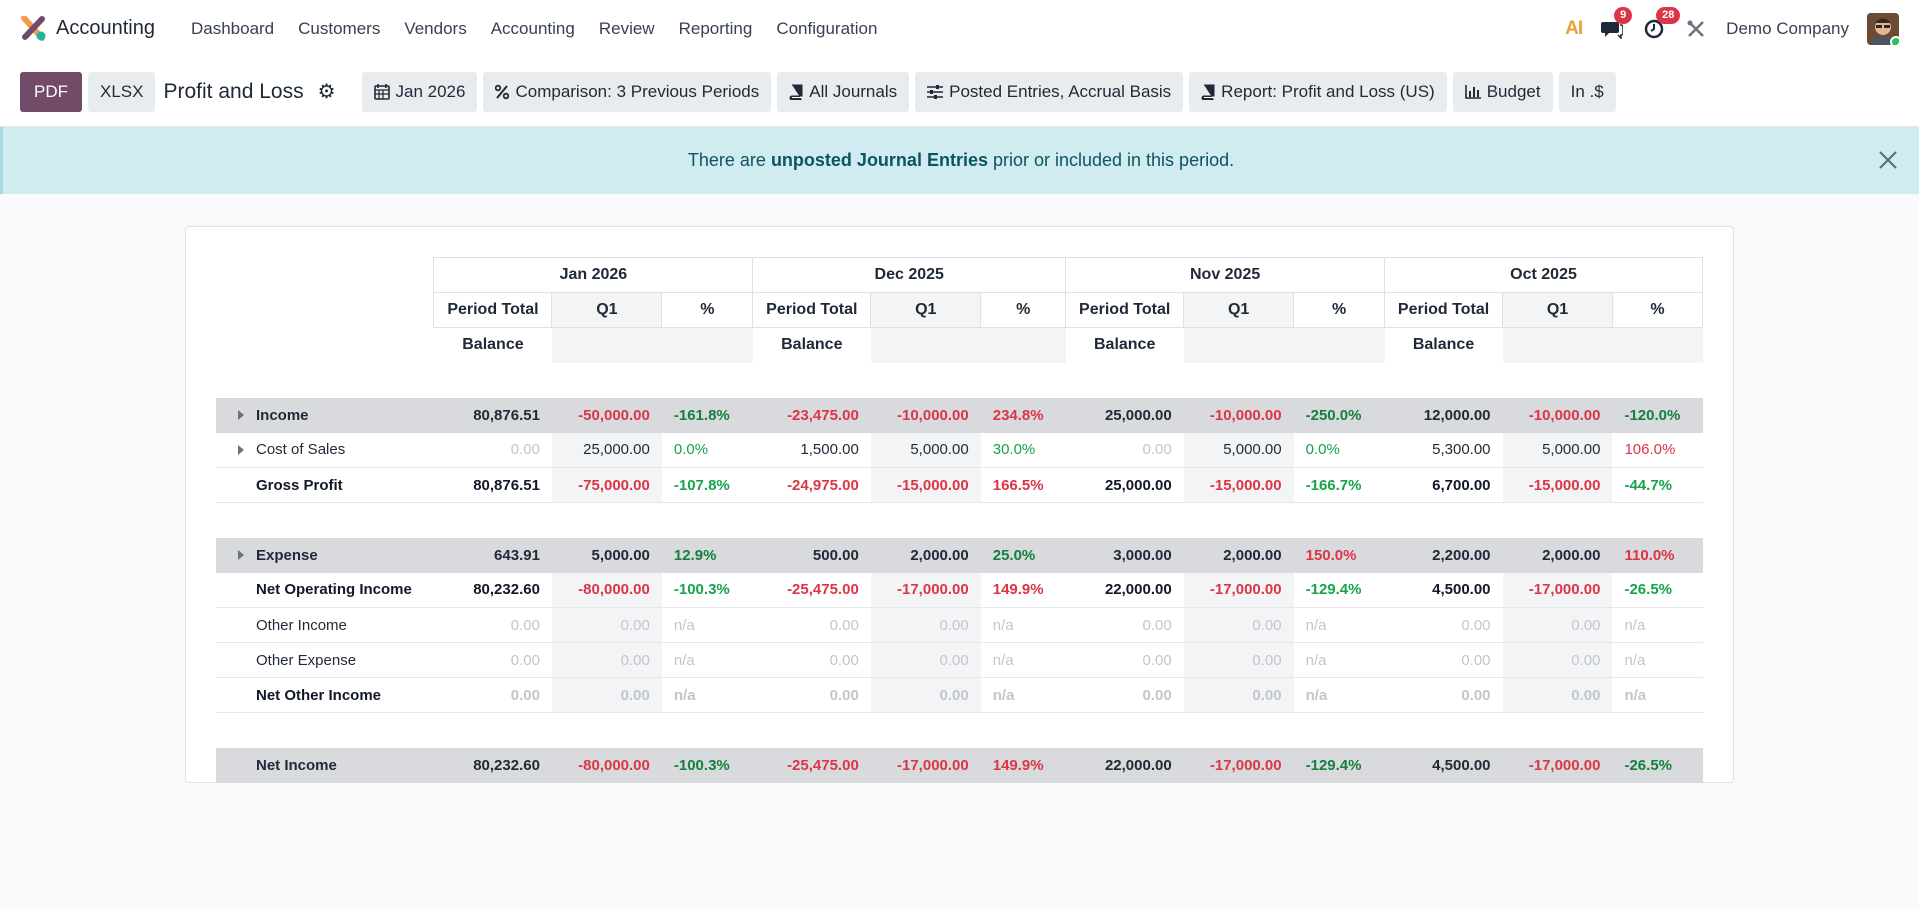 The image size is (1919, 909). Describe the element at coordinates (811, 450) in the screenshot. I see `period-total-cell: 1,500.00` at that location.